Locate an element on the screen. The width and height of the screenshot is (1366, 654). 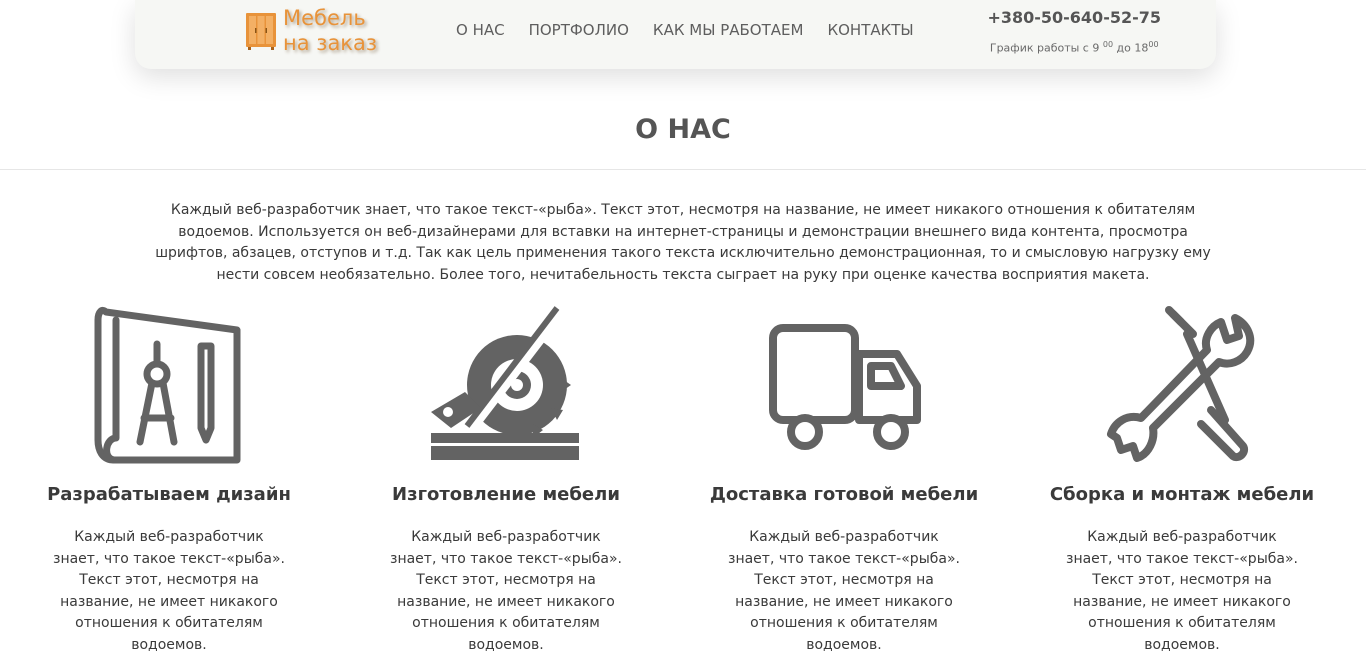
logo-line-1: Мебель is located at coordinates (324, 18).